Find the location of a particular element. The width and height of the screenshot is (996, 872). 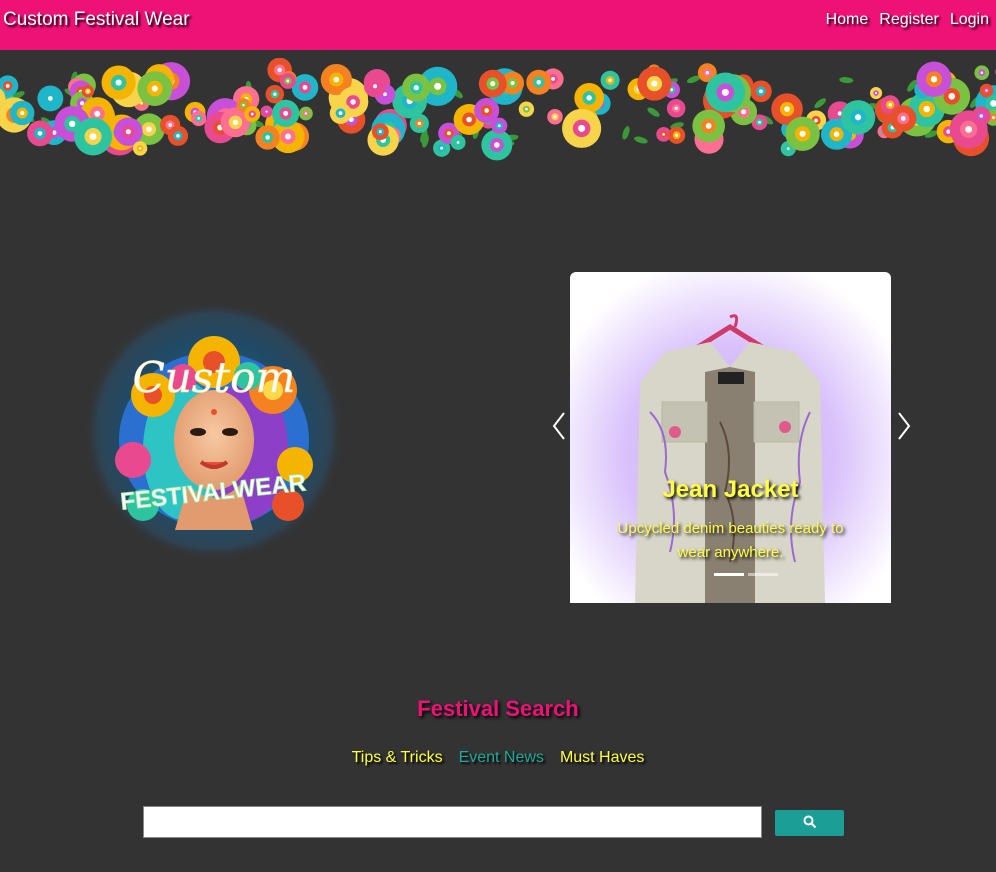

brand-link: Custom Festival Wear is located at coordinates (96, 20).